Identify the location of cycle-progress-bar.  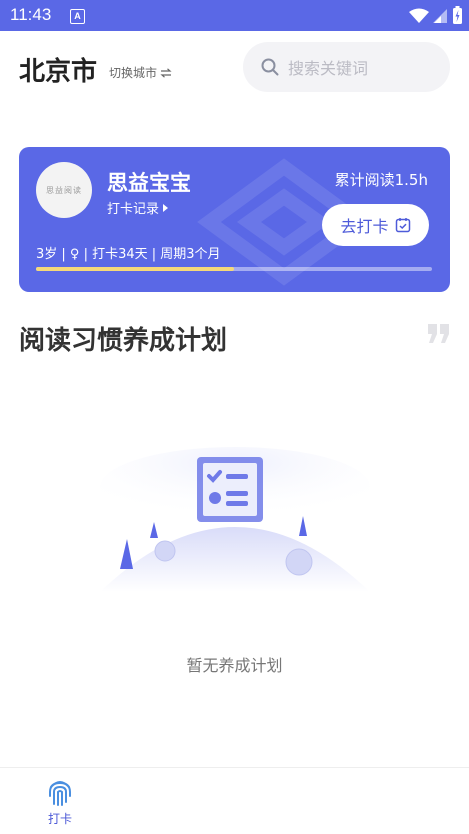
(234, 269).